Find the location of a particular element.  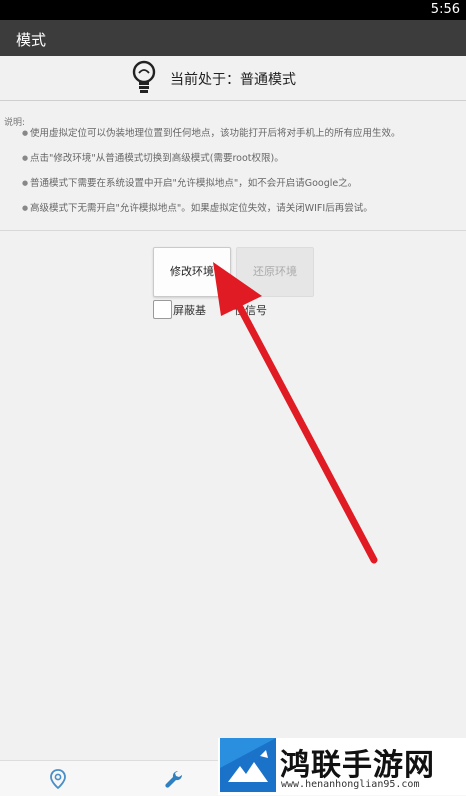

action-bar: 模式 is located at coordinates (233, 38).